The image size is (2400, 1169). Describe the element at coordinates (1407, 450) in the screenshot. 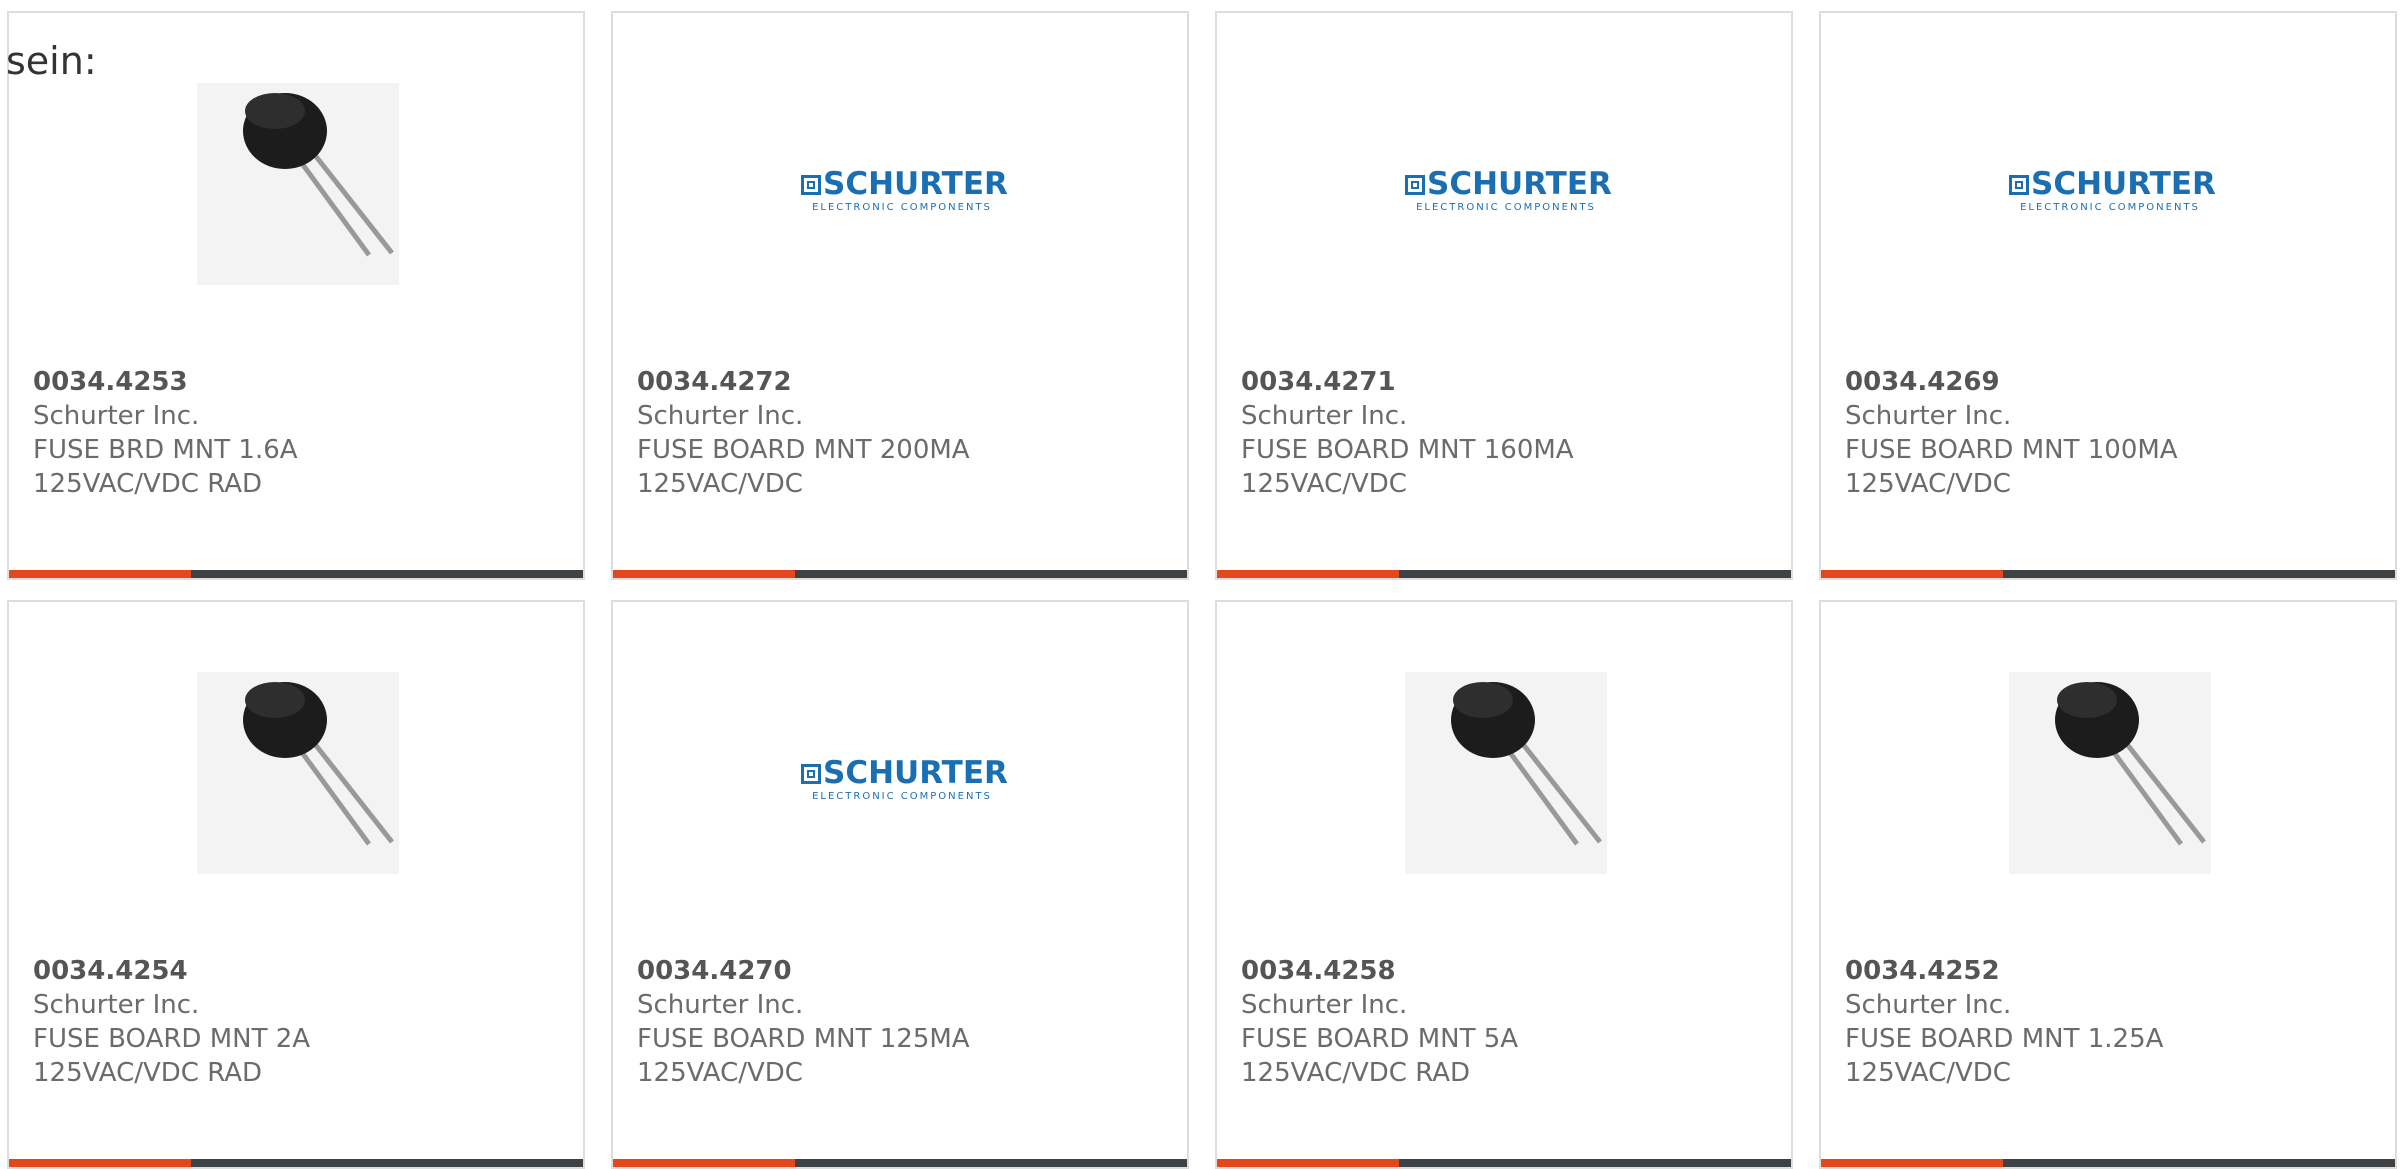

I see `description-line-1: FUSE BOARD MNT 160MA` at that location.